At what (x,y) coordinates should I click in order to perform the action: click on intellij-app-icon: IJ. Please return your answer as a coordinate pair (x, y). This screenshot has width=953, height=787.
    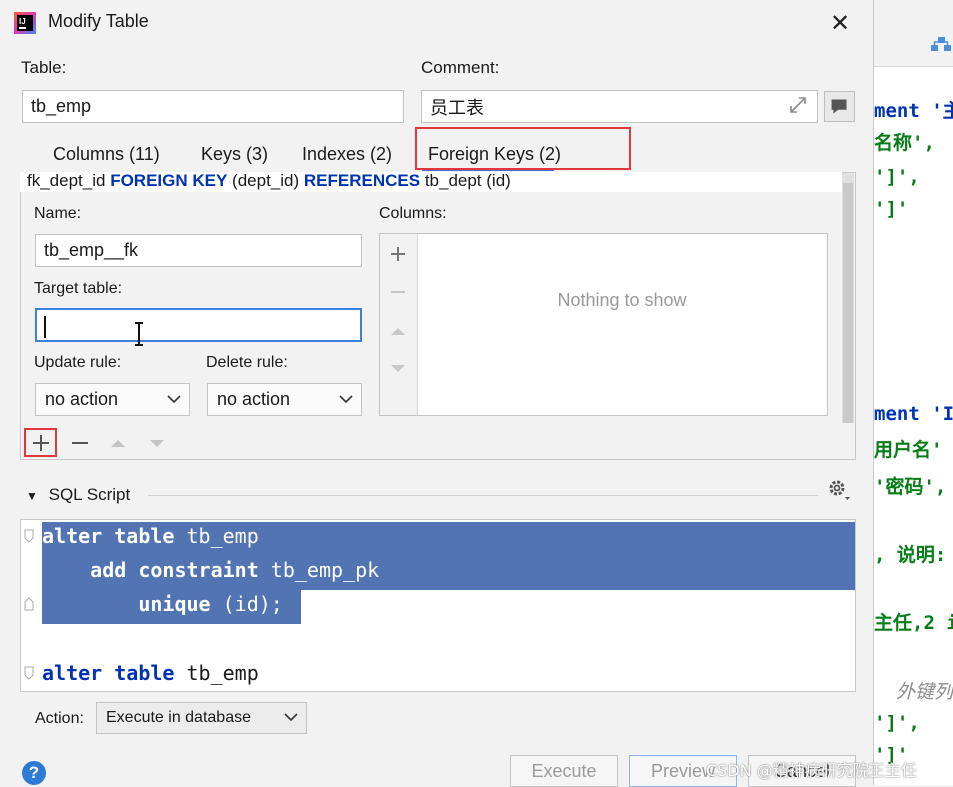
    Looking at the image, I should click on (25, 23).